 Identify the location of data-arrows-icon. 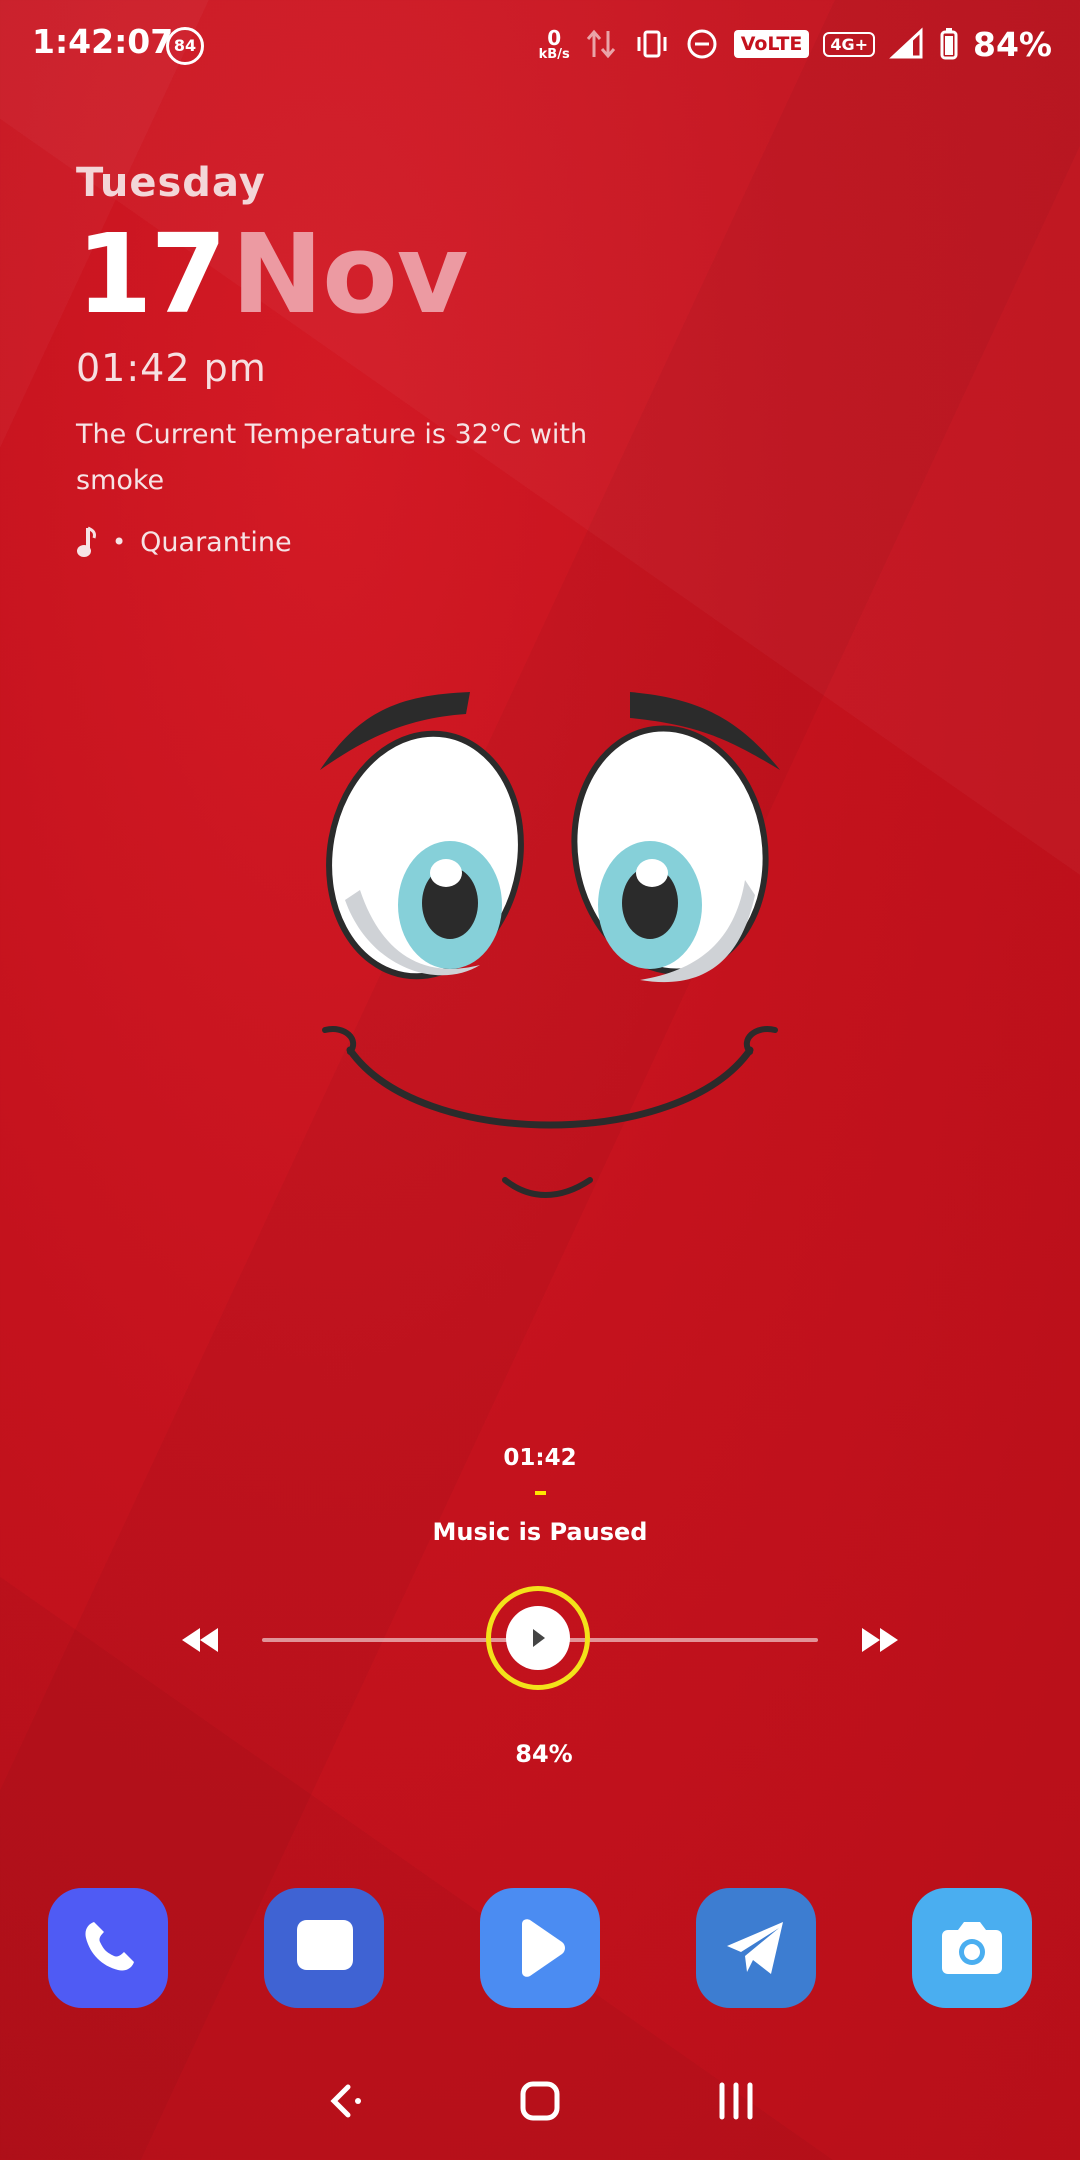
(600, 44).